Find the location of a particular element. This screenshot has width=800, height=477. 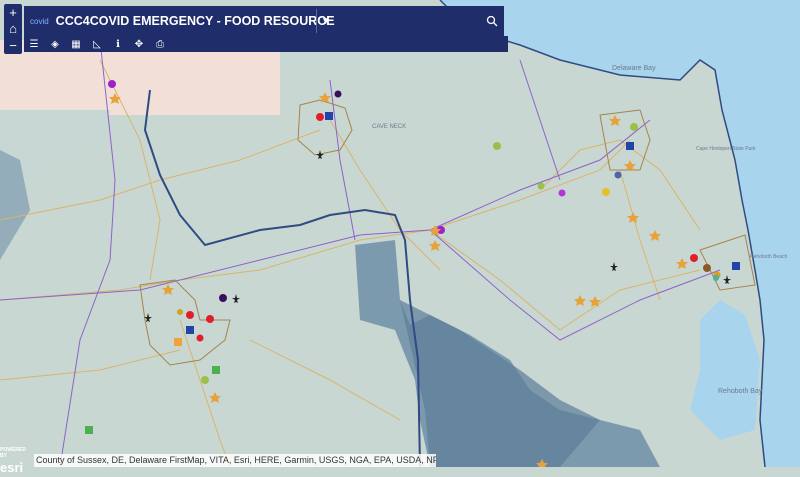

search-button is located at coordinates (491, 21).